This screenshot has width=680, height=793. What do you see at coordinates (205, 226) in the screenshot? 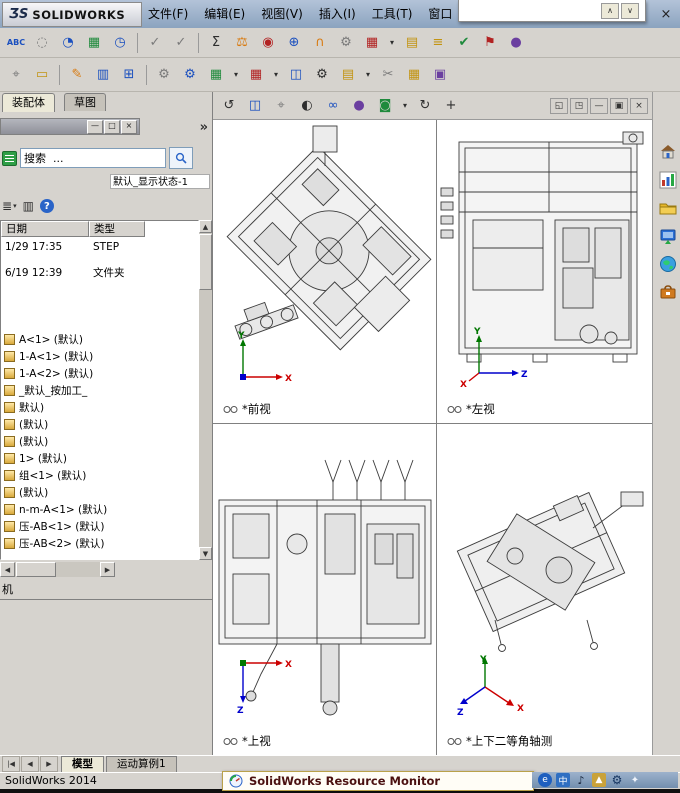
I see `scroll-up-icon: ▲` at bounding box center [205, 226].